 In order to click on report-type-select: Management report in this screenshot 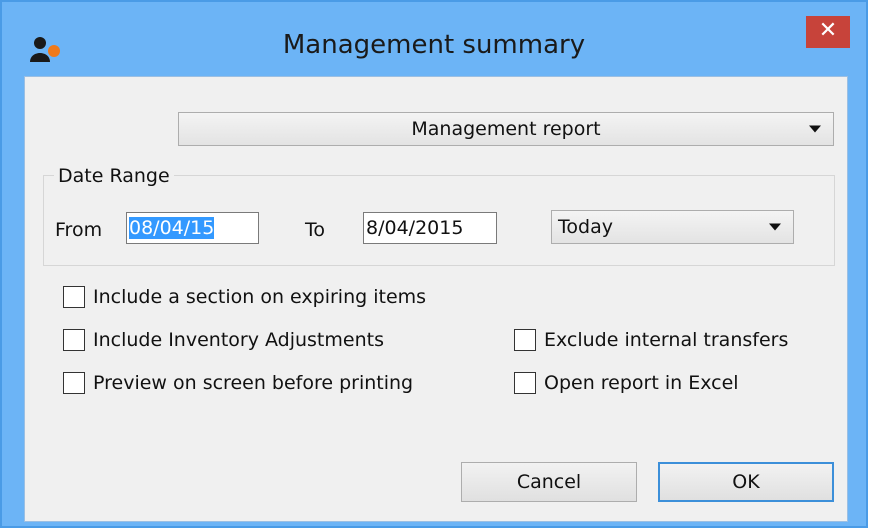, I will do `click(506, 129)`.